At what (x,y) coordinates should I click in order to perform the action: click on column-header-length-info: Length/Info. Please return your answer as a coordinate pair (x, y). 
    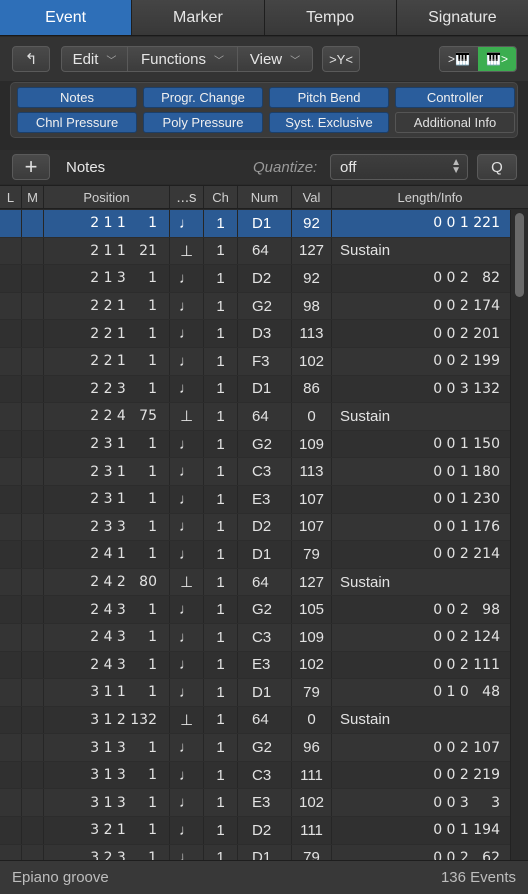
    Looking at the image, I should click on (430, 197).